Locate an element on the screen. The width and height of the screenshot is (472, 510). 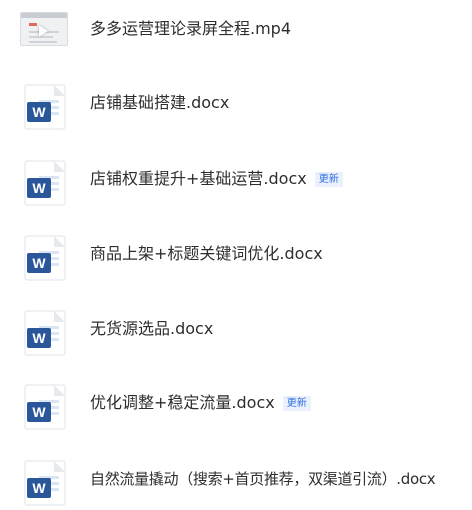
file-name: 店铺权重提升+基础运营.docx 更新 is located at coordinates (216, 179).